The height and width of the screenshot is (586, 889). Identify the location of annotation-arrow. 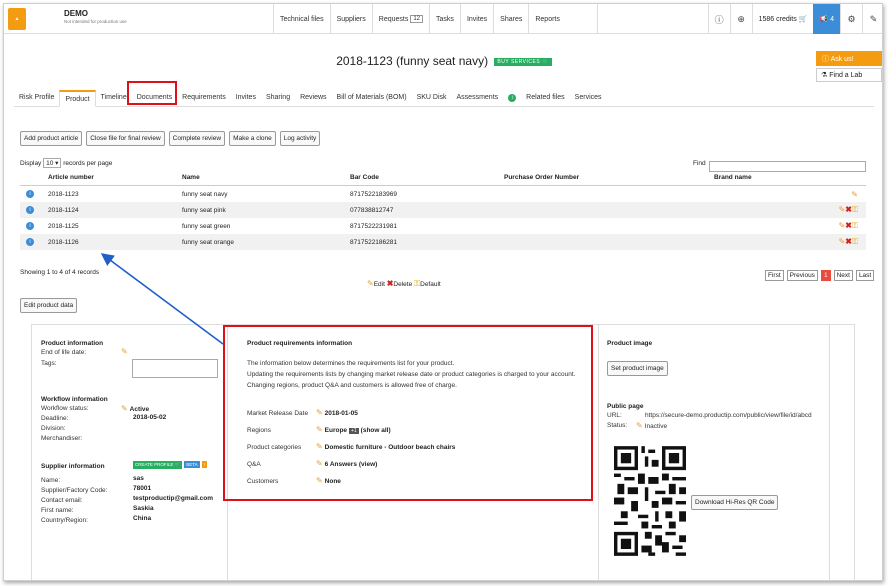
(162, 299).